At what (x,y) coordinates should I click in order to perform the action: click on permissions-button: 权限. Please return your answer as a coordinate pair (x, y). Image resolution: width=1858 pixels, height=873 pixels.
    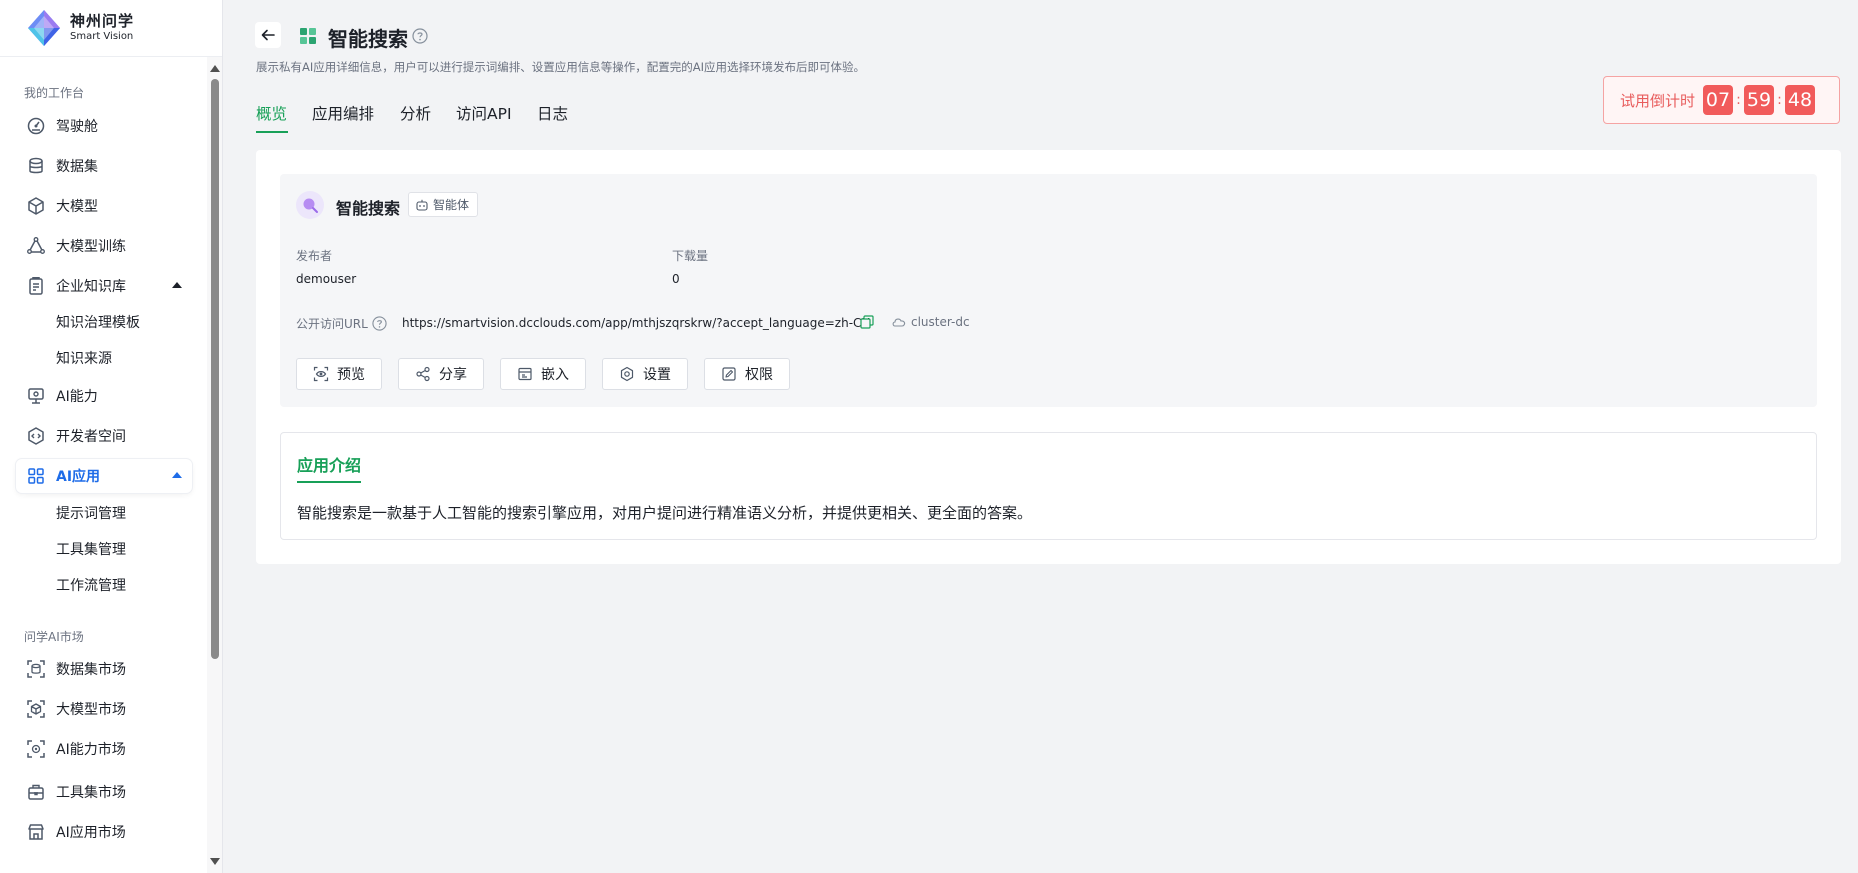
    Looking at the image, I should click on (747, 374).